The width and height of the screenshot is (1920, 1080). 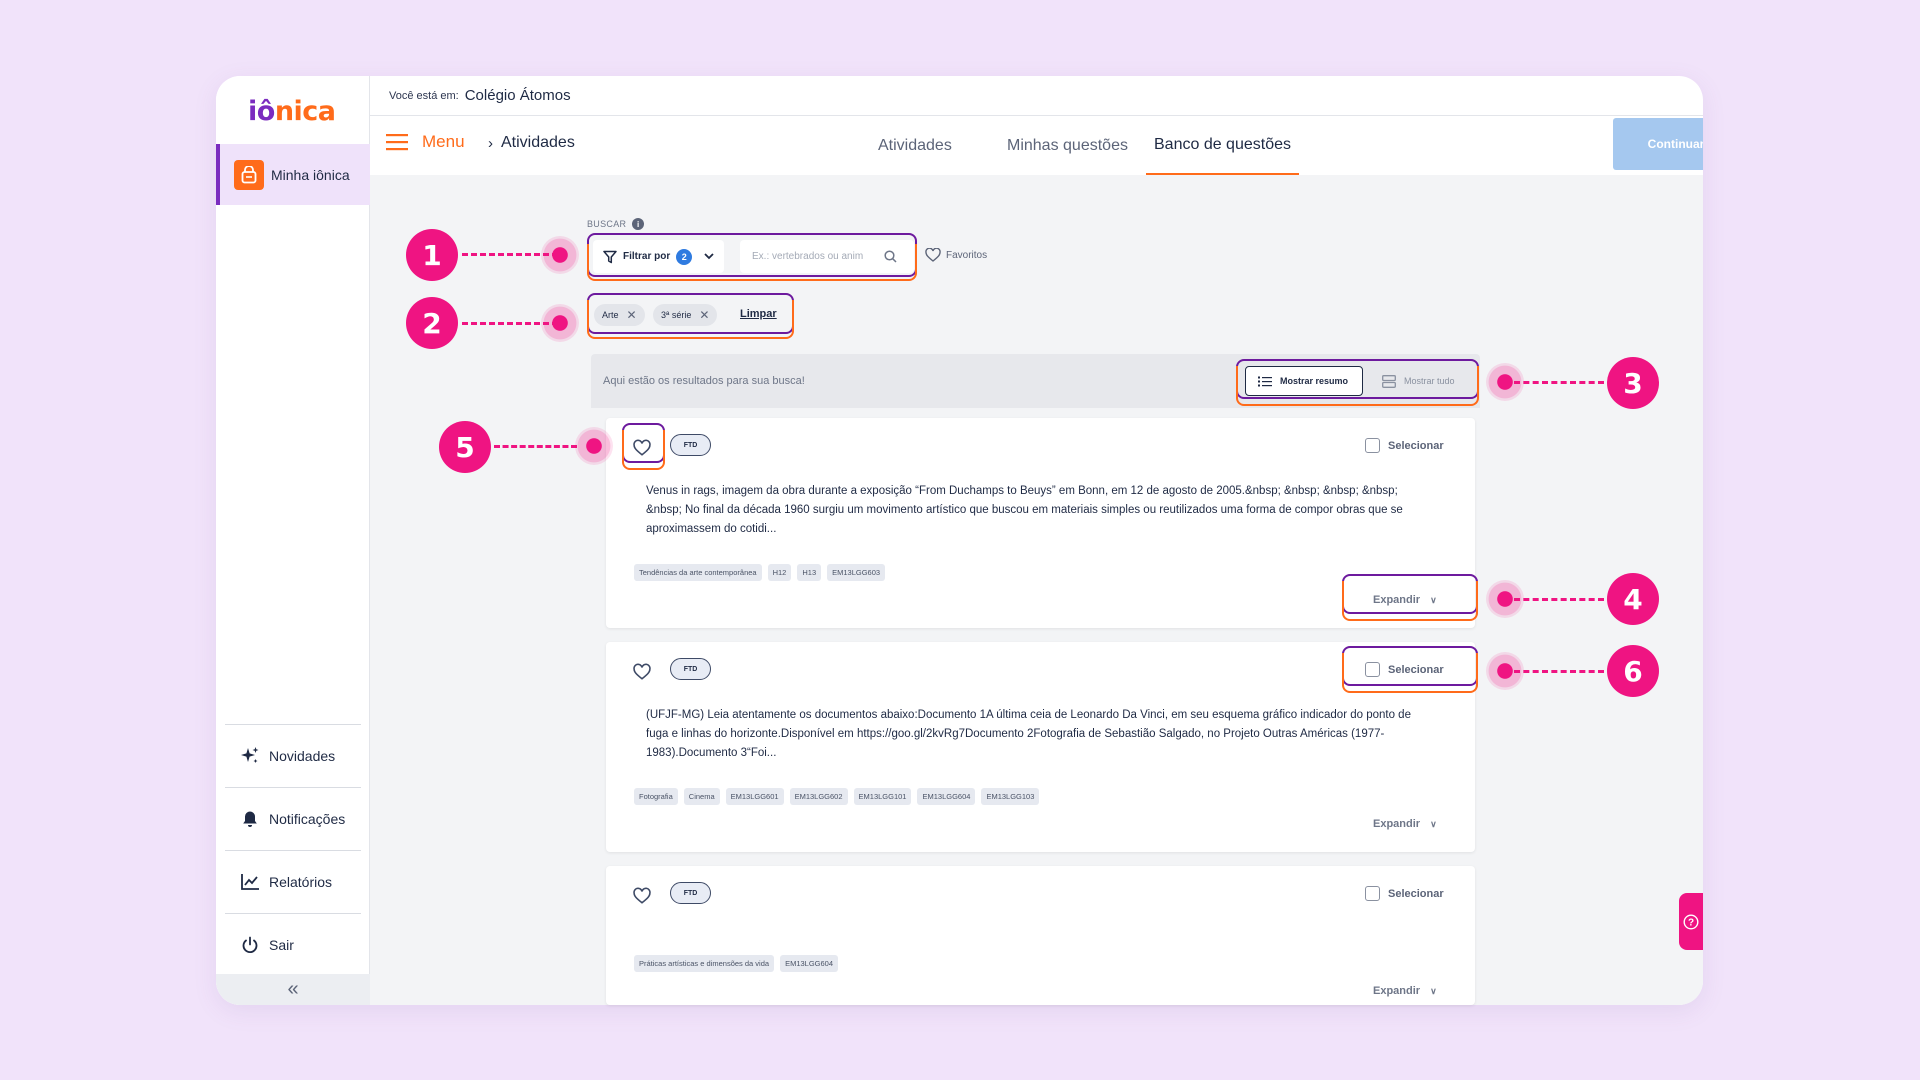 I want to click on tag: EM13LGG601, so click(x=754, y=796).